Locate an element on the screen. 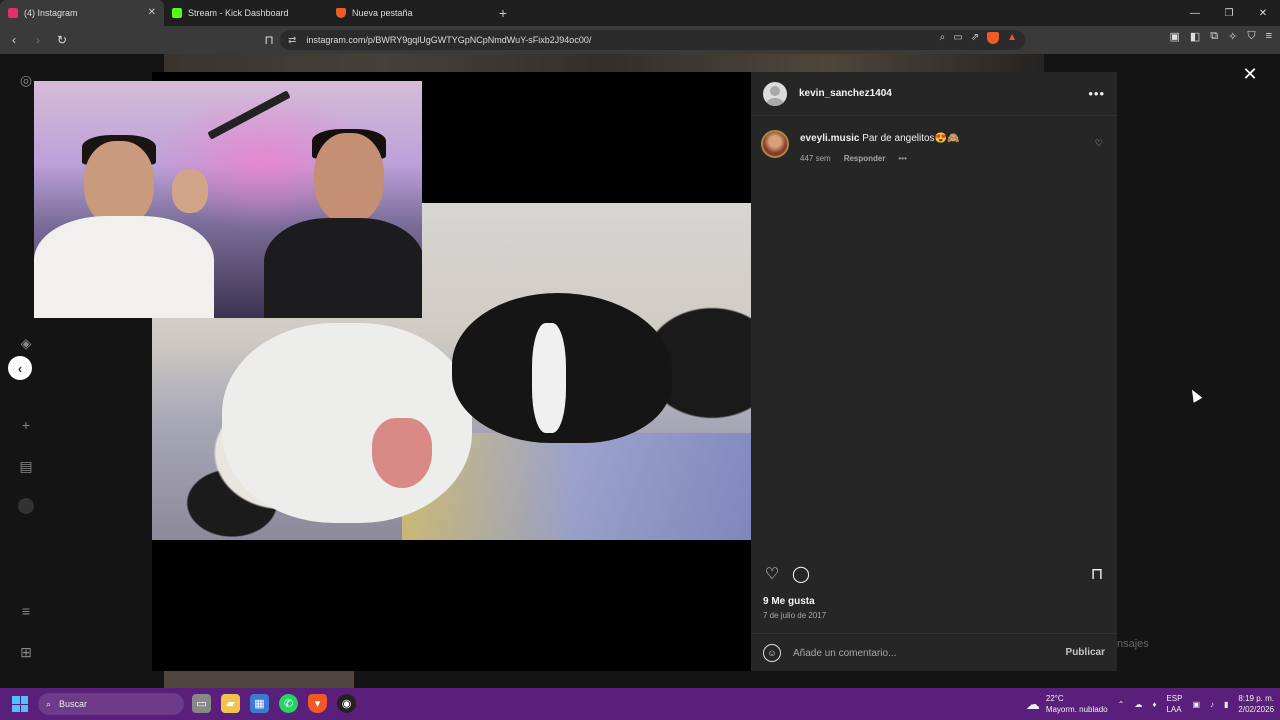 Image resolution: width=1280 pixels, height=720 pixels. task-view-icon: ▭ is located at coordinates (201, 703).